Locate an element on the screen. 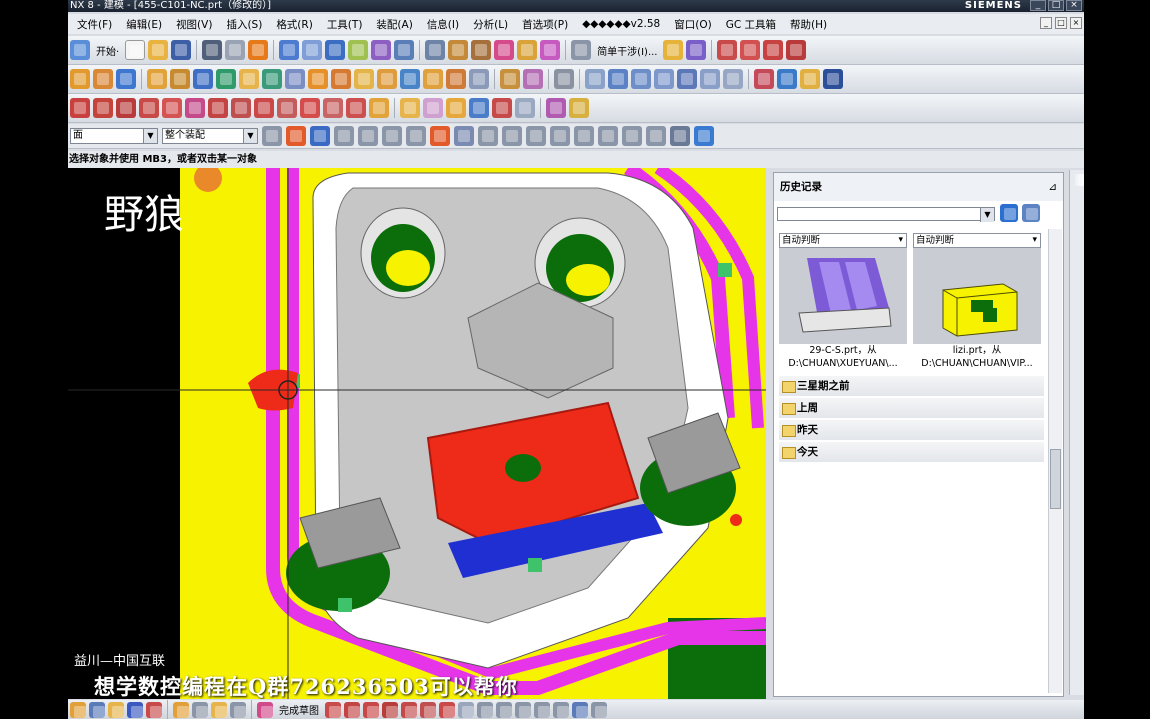  project-curve-icon is located at coordinates (287, 108).